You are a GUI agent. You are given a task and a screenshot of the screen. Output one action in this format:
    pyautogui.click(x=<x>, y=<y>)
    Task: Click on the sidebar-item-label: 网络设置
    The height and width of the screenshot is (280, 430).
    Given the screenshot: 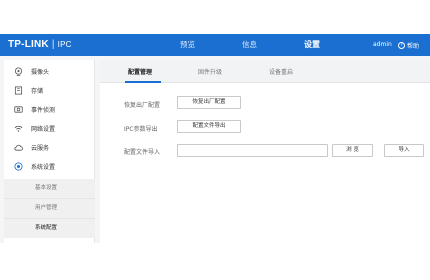 What is the action you would take?
    pyautogui.click(x=43, y=129)
    